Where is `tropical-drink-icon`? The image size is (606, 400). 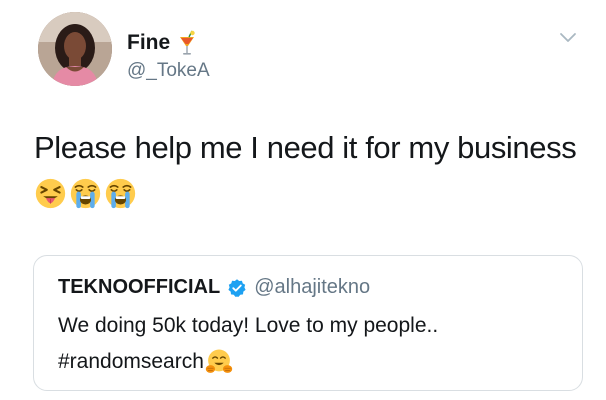
tropical-drink-icon is located at coordinates (187, 42).